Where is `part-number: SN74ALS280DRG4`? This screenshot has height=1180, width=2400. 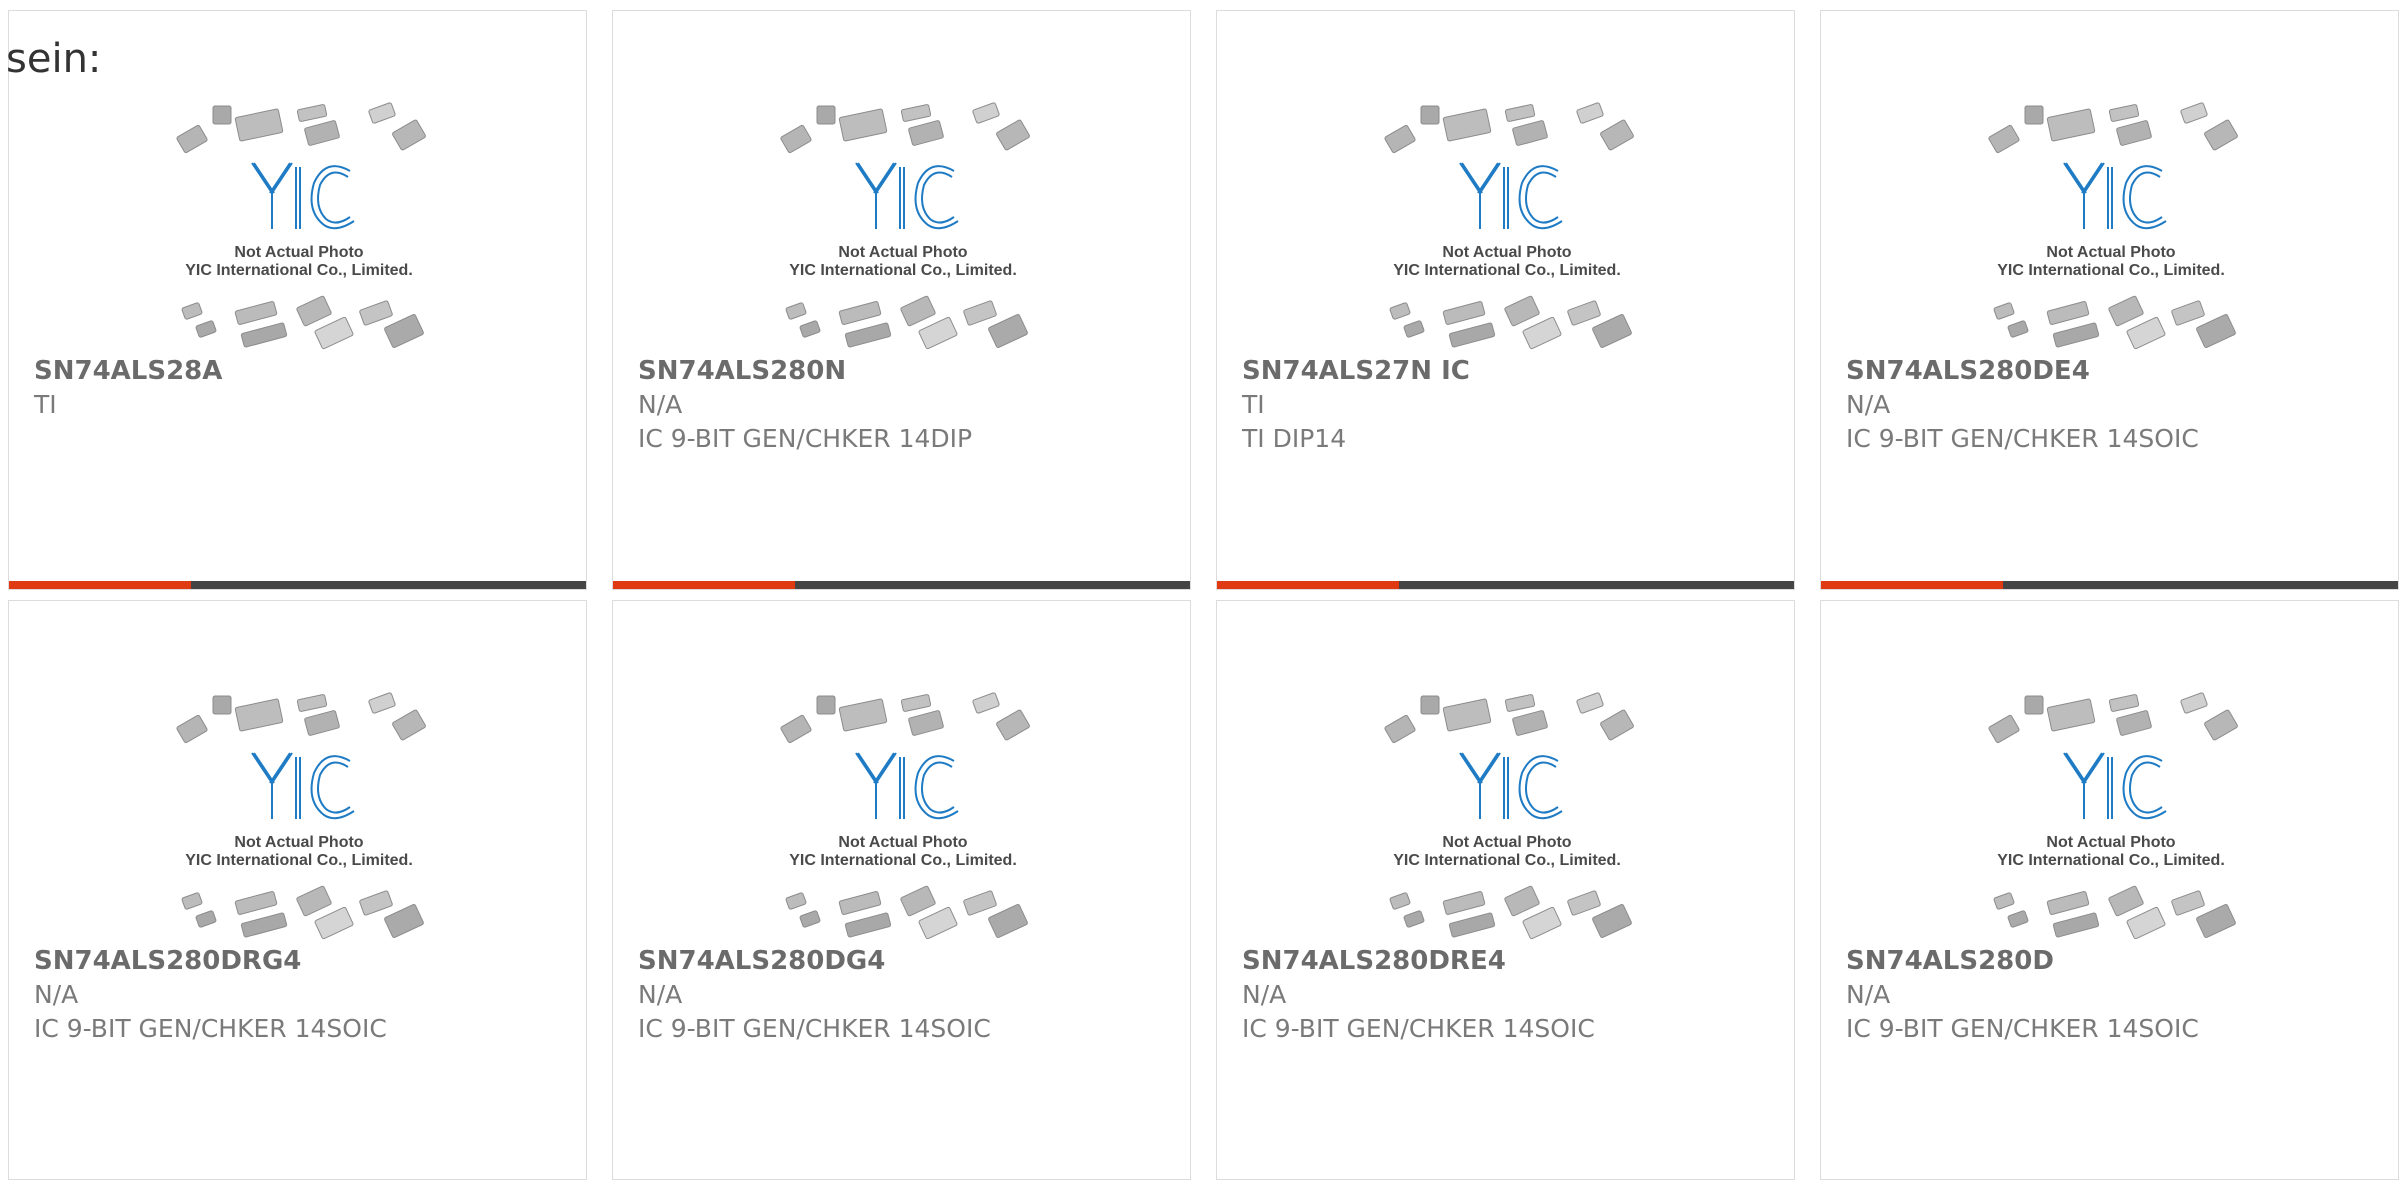 part-number: SN74ALS280DRG4 is located at coordinates (305, 961).